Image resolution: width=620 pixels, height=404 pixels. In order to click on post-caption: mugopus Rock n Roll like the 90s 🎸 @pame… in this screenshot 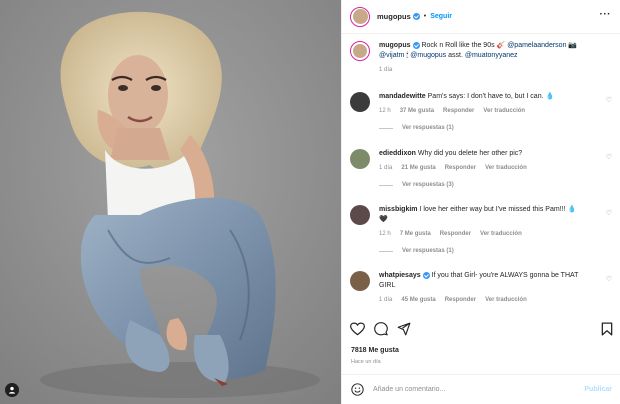, I will do `click(481, 58)`.